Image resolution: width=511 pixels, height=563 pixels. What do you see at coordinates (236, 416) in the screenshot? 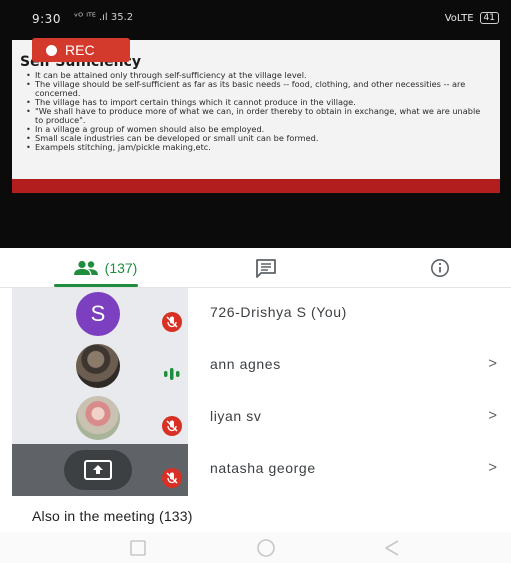
I see `participant-name: liyan sv` at bounding box center [236, 416].